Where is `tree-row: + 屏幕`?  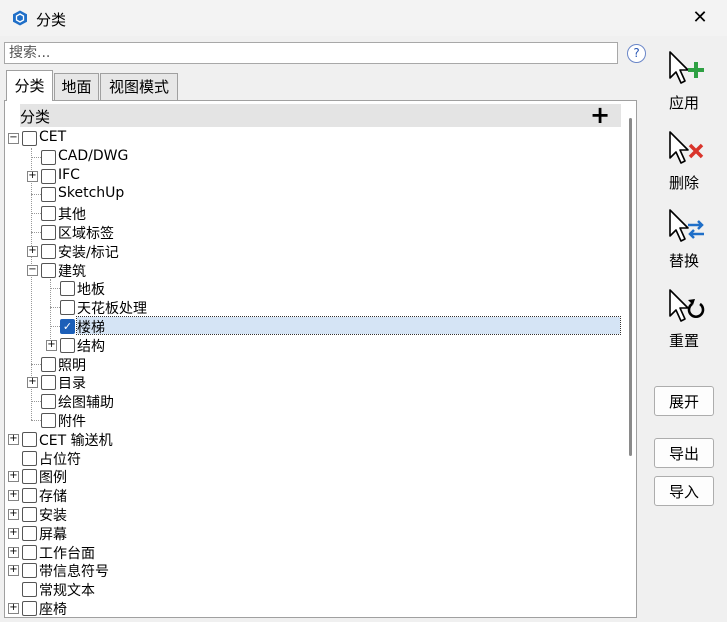 tree-row: + 屏幕 is located at coordinates (315, 533).